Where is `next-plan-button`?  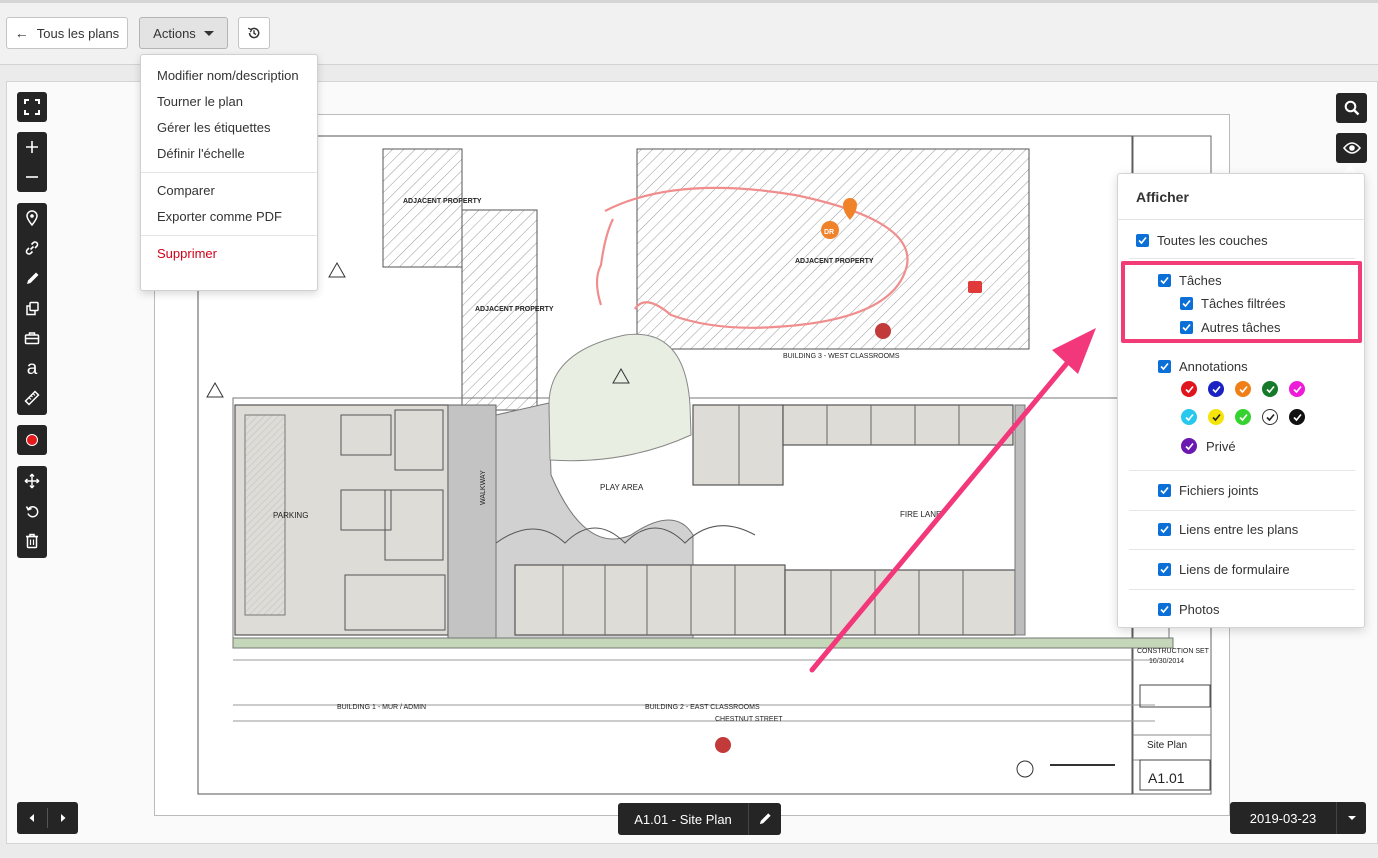
next-plan-button is located at coordinates (63, 818).